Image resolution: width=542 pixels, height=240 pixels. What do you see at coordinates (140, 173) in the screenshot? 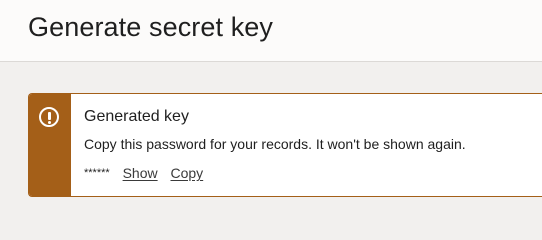
I see `show-key-button: Show` at bounding box center [140, 173].